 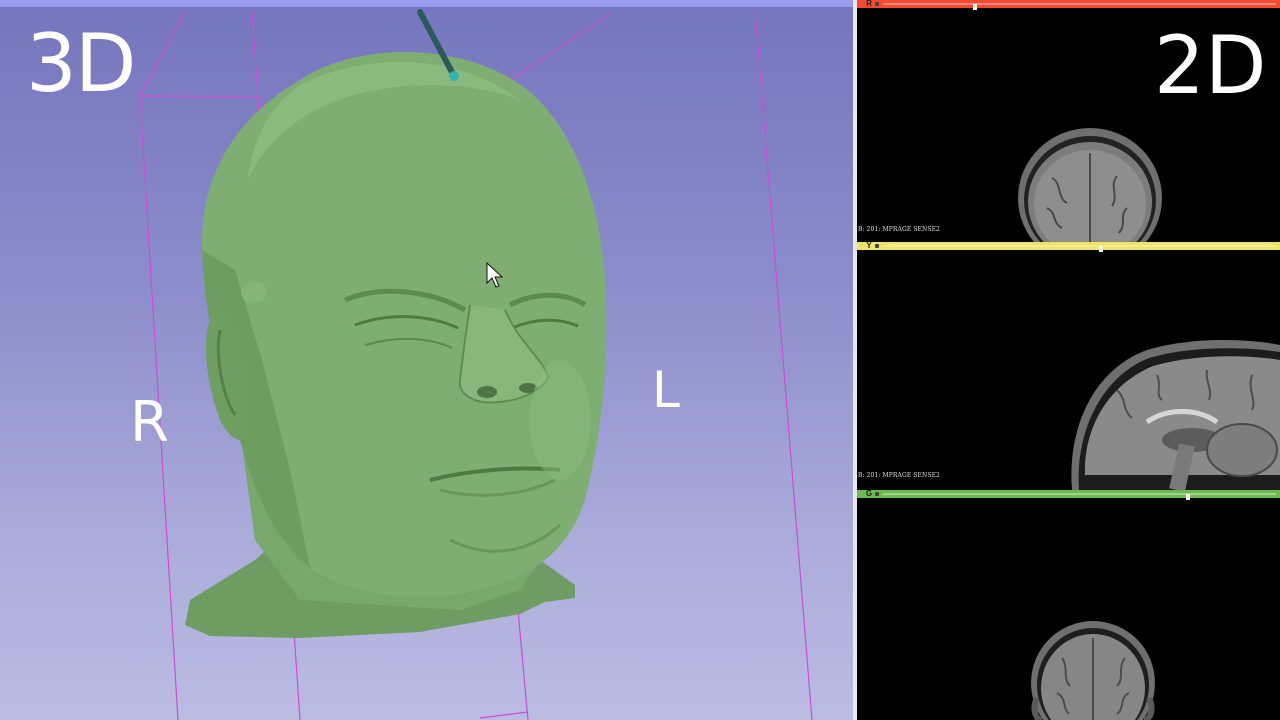 I want to click on yellow-slice-controller: Y, so click(x=1068, y=247).